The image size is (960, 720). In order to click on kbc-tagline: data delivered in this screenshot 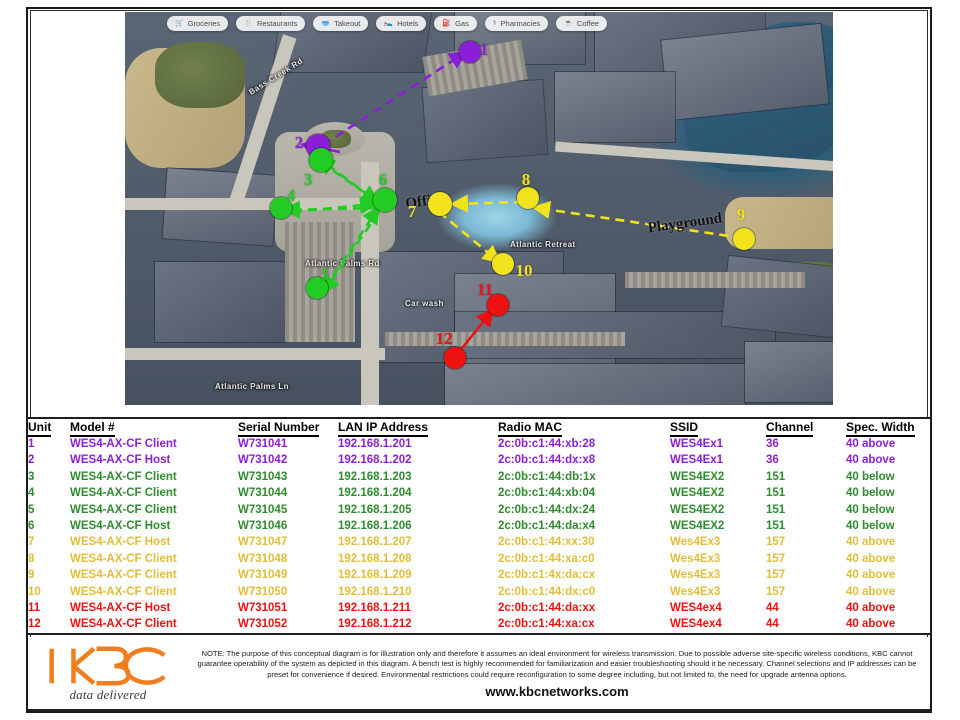, I will do `click(108, 694)`.